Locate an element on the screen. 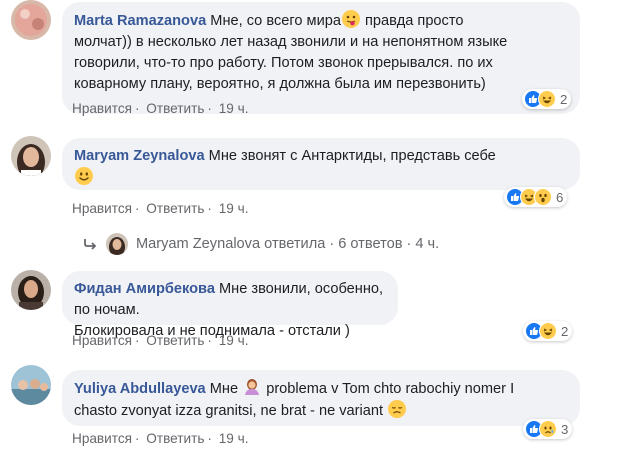 The height and width of the screenshot is (461, 618). sad-reaction-icon is located at coordinates (548, 429).